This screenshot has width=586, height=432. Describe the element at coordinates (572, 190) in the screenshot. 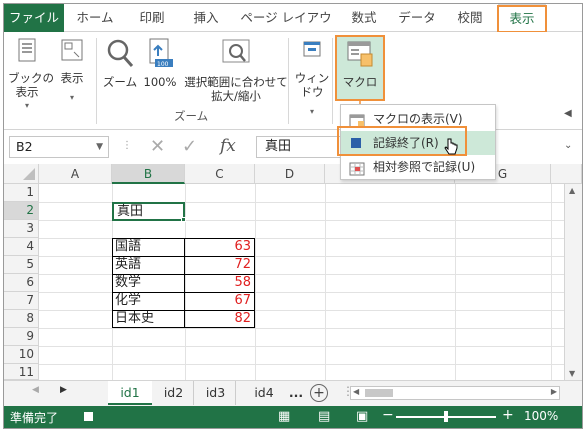

I see `scroll-up-icon: ▲` at that location.